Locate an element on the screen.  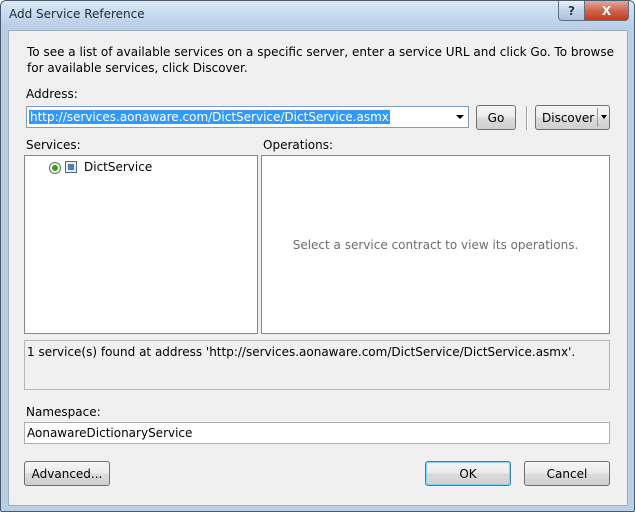
namespace-input: AonawareDictionaryService is located at coordinates (317, 433).